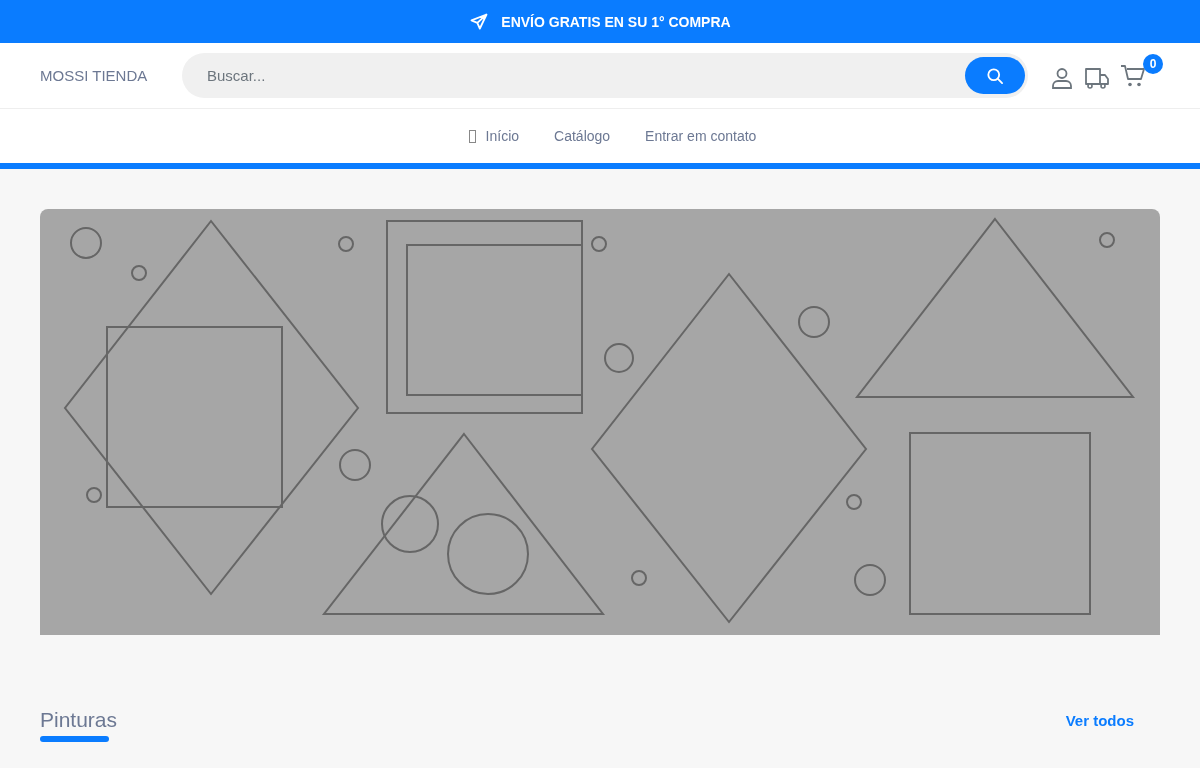 This screenshot has height=768, width=1200. I want to click on search-icon, so click(995, 75).